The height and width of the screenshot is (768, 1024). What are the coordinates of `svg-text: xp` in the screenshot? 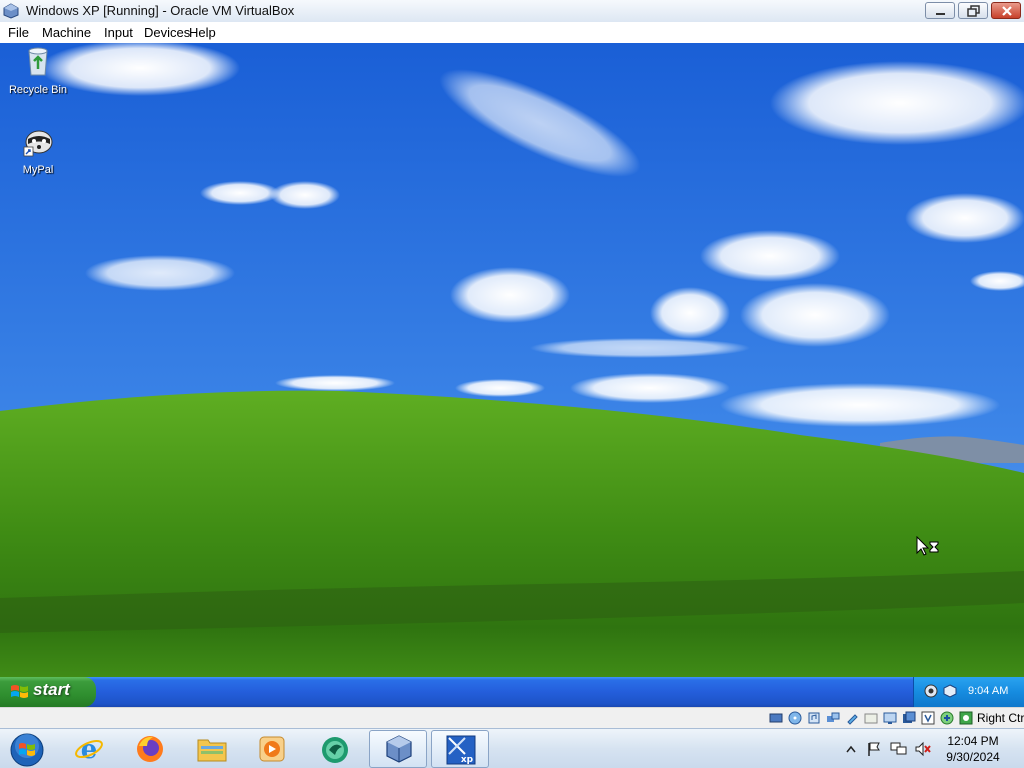 It's located at (467, 760).